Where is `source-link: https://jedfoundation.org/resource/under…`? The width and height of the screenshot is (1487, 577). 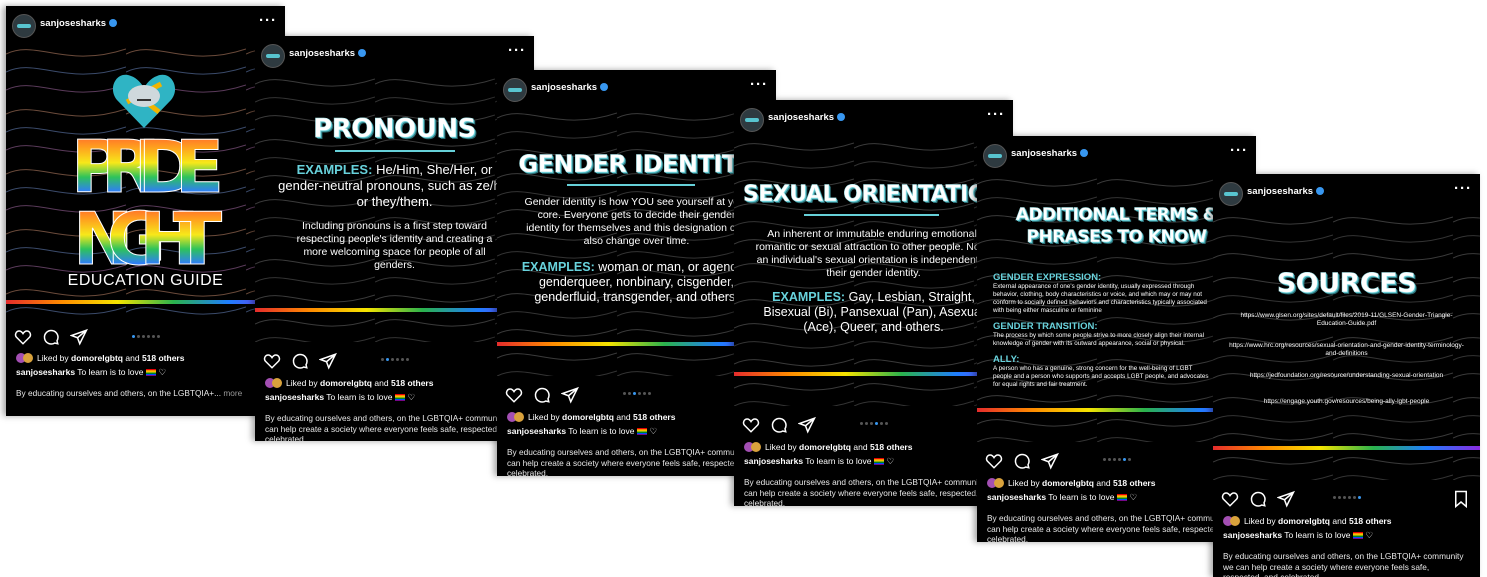
source-link: https://jedfoundation.org/resource/under… is located at coordinates (1346, 376).